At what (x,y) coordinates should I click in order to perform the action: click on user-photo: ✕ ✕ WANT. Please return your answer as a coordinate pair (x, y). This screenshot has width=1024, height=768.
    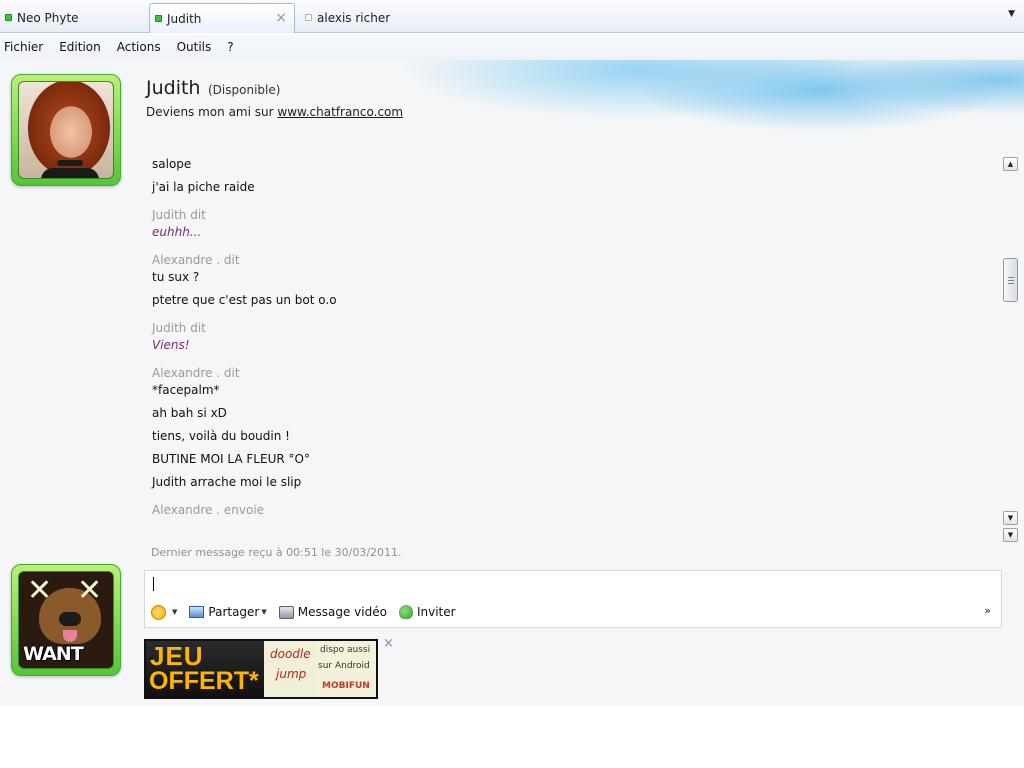
    Looking at the image, I should click on (66, 620).